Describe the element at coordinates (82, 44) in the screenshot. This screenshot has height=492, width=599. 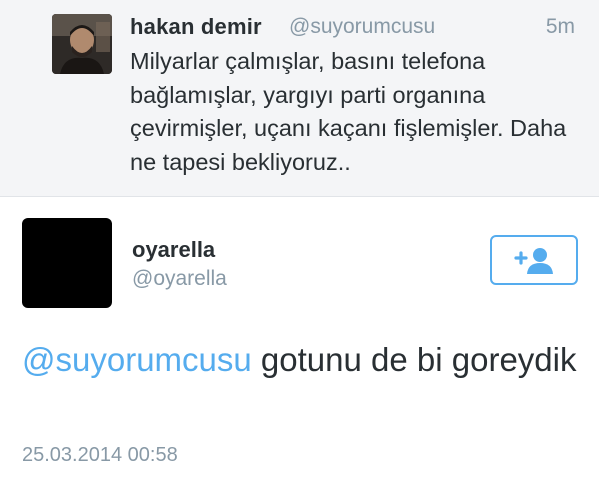
I see `user-photo-icon` at that location.